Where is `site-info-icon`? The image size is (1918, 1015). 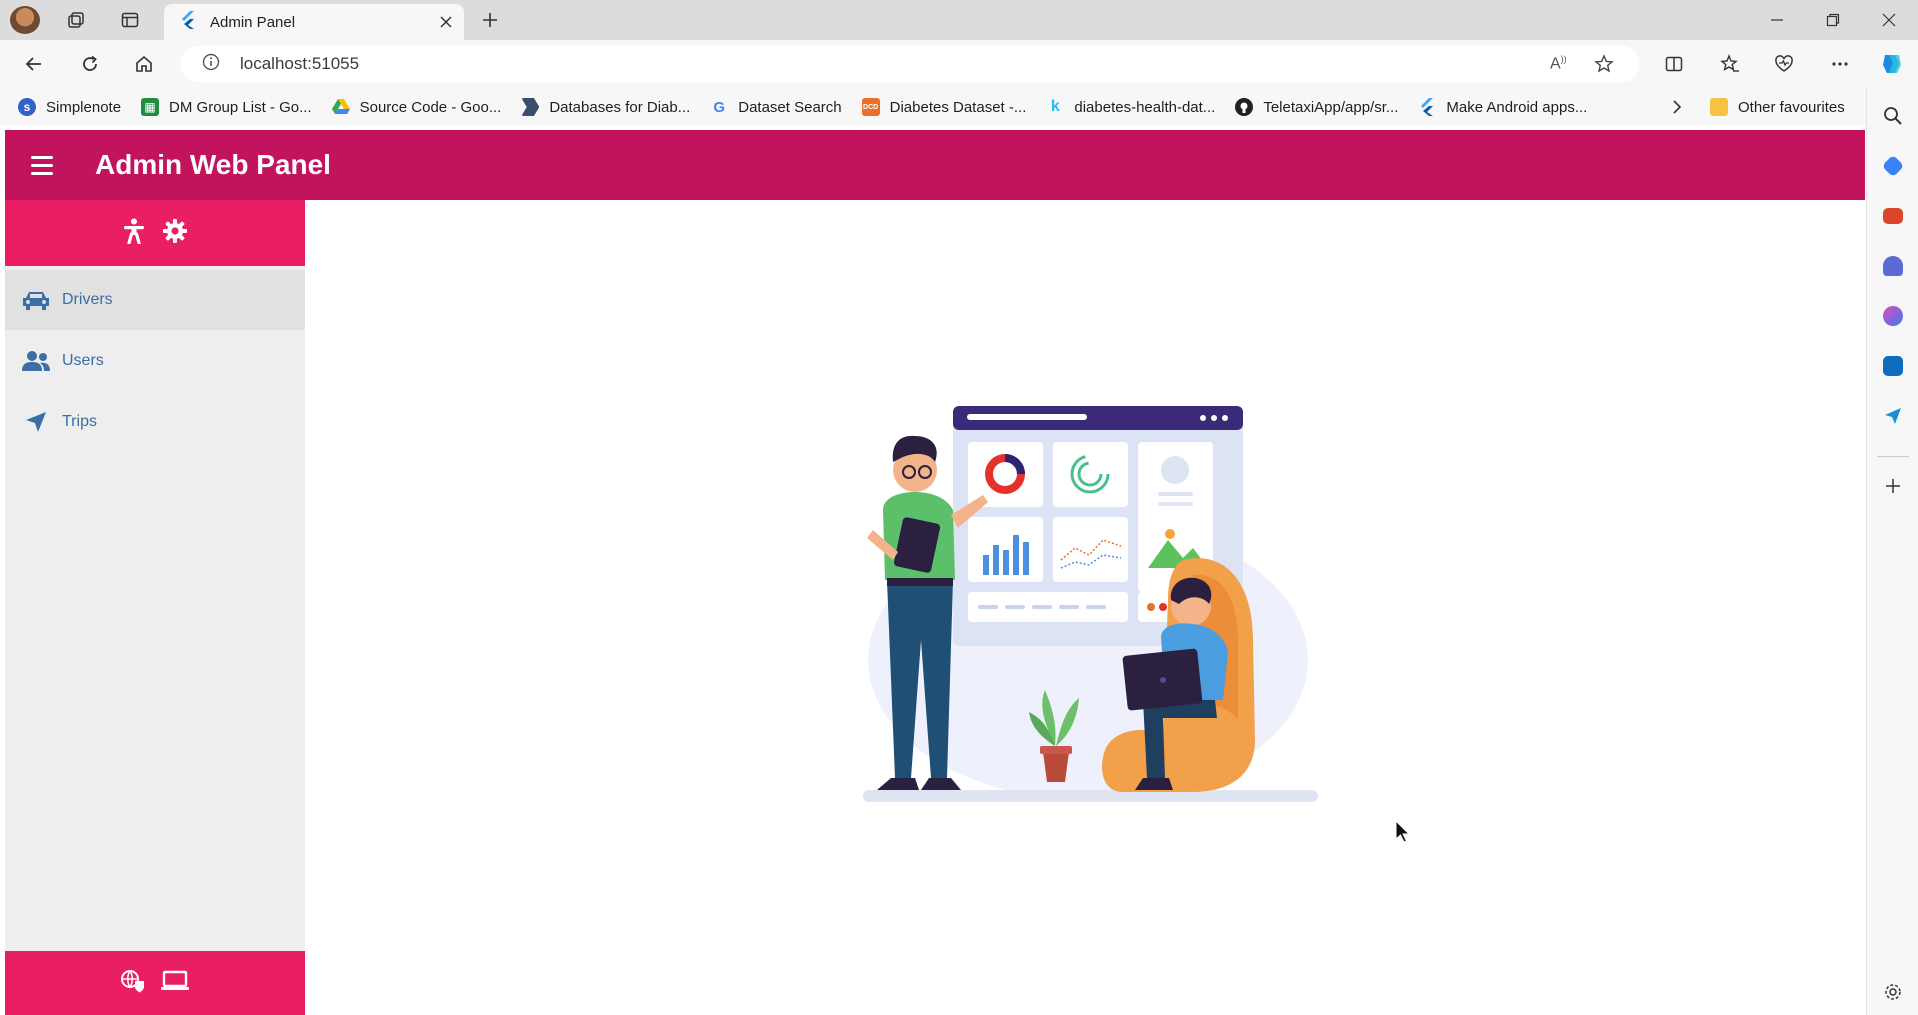
site-info-icon is located at coordinates (211, 64).